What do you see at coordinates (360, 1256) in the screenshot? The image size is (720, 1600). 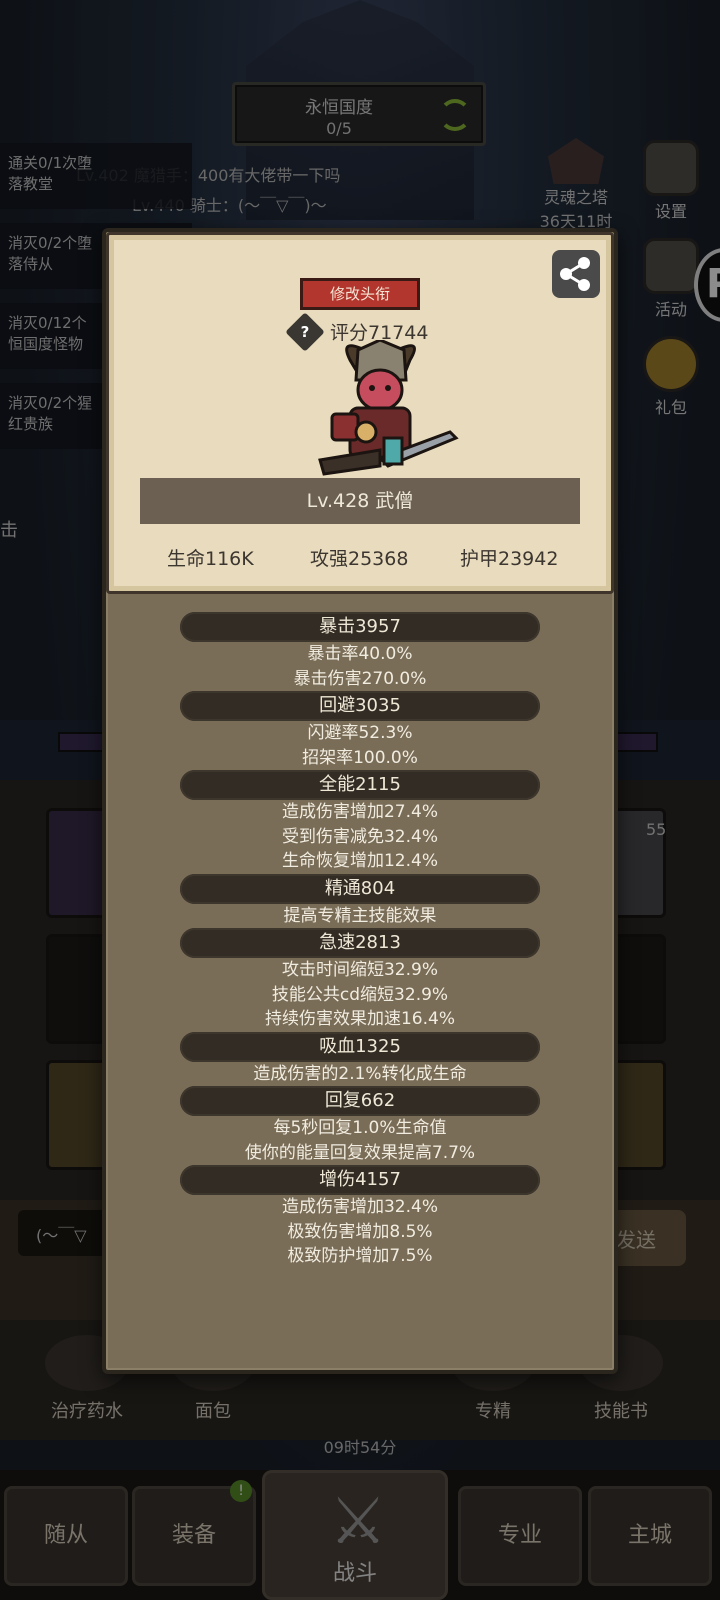 I see `attribute-detail: 极致防护增加7.5%` at bounding box center [360, 1256].